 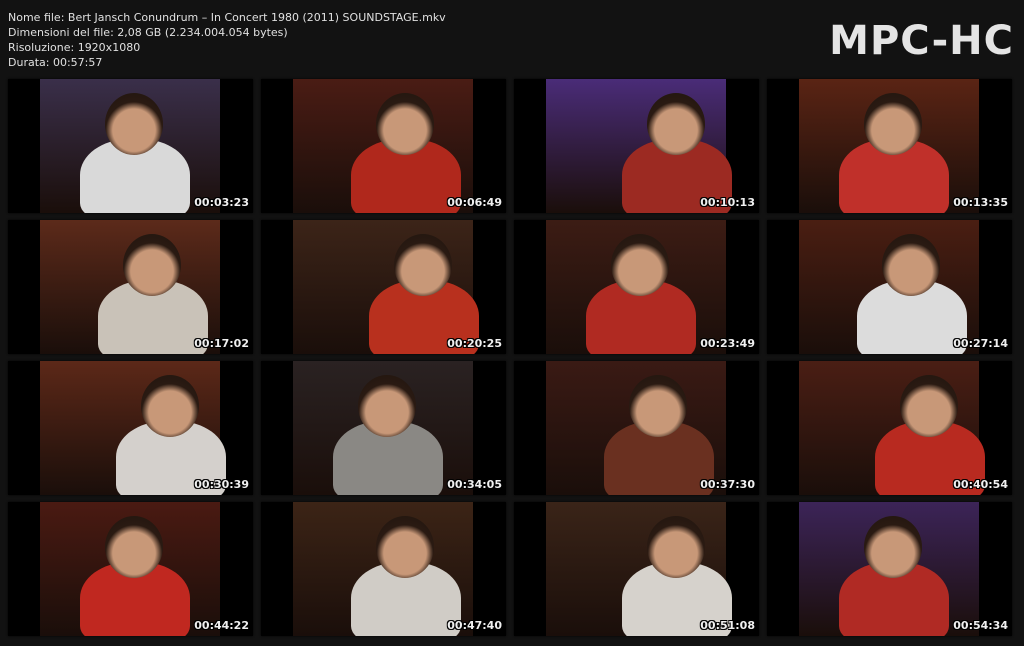 I want to click on thumbnail: 00:03:23, so click(x=130, y=146).